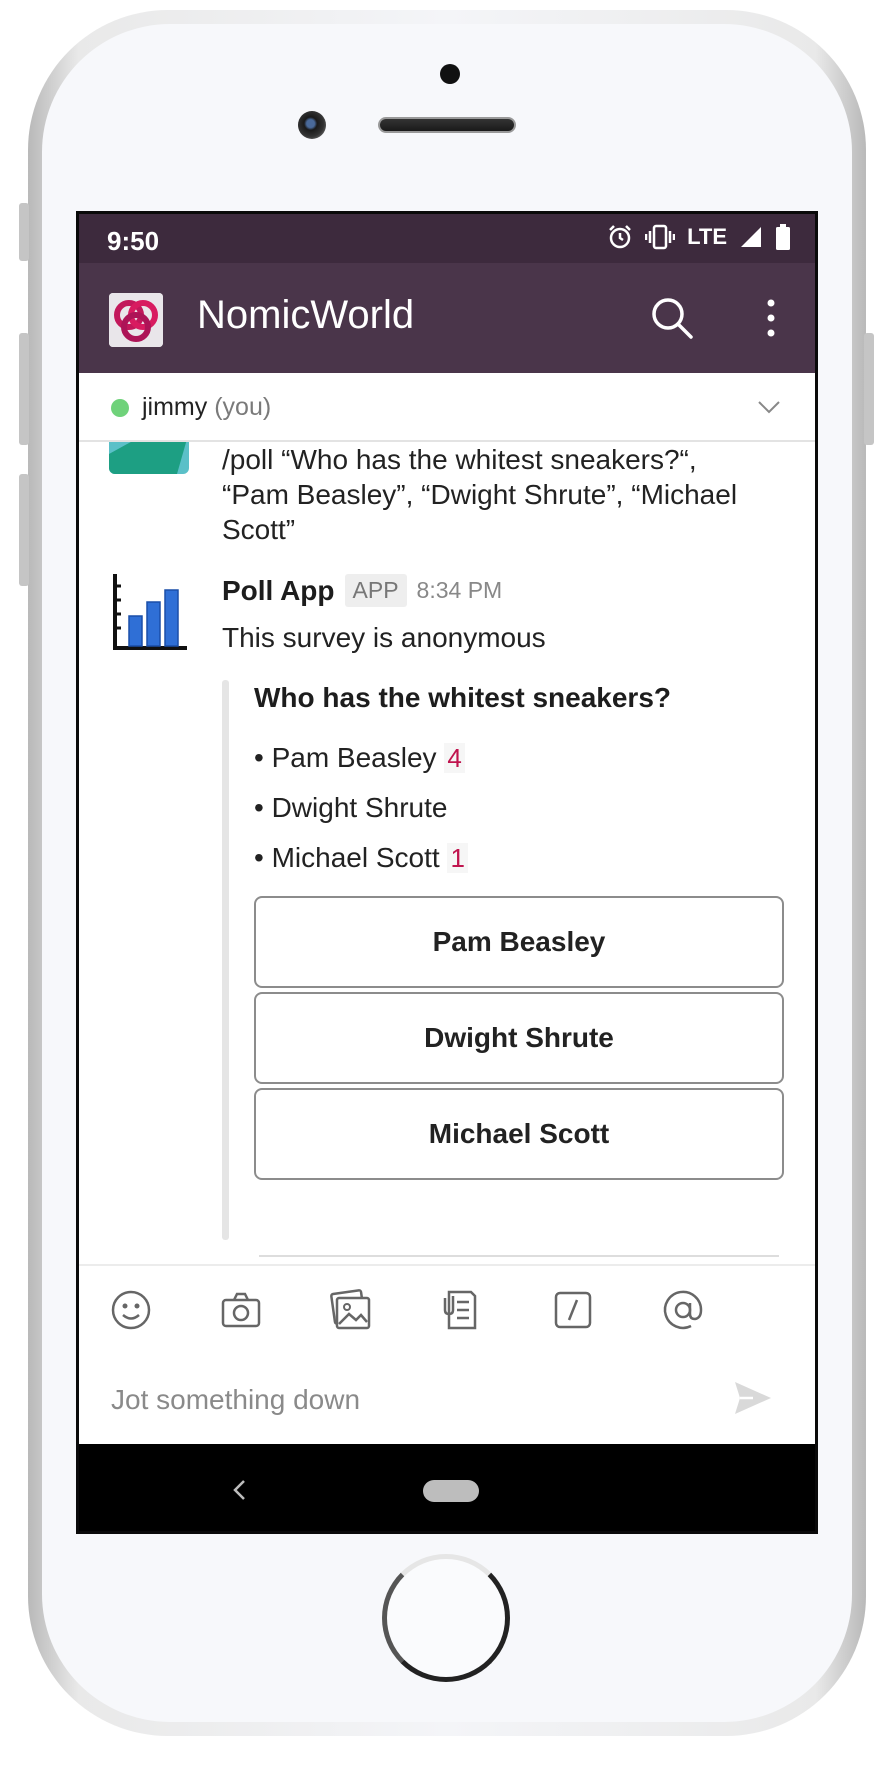 The width and height of the screenshot is (893, 1766). Describe the element at coordinates (136, 320) in the screenshot. I see `workspace-logo-icon` at that location.